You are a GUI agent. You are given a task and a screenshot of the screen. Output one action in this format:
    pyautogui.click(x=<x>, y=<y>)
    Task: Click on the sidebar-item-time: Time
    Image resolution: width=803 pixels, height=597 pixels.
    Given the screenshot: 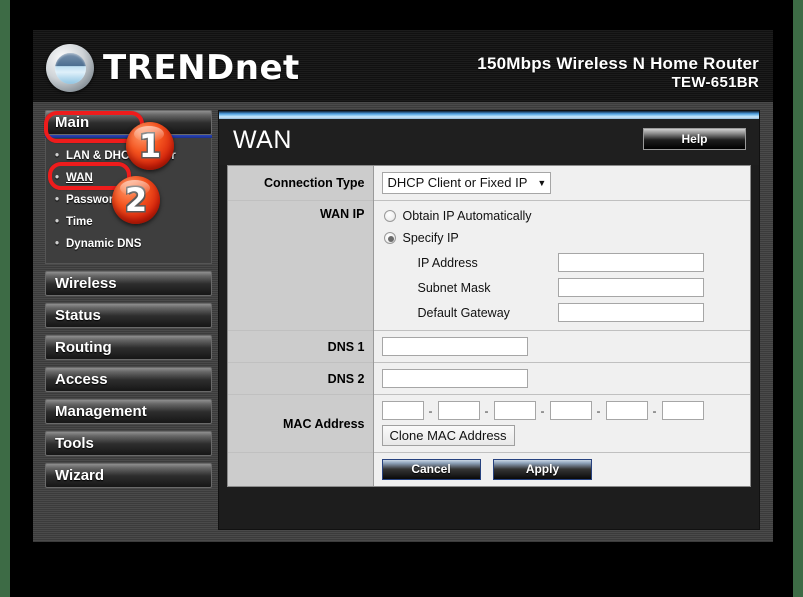 What is the action you would take?
    pyautogui.click(x=128, y=222)
    